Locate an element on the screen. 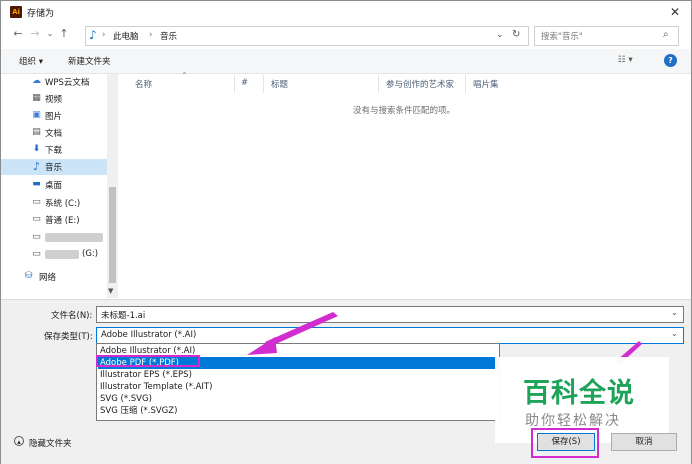  close-icon: ✕ is located at coordinates (675, 12).